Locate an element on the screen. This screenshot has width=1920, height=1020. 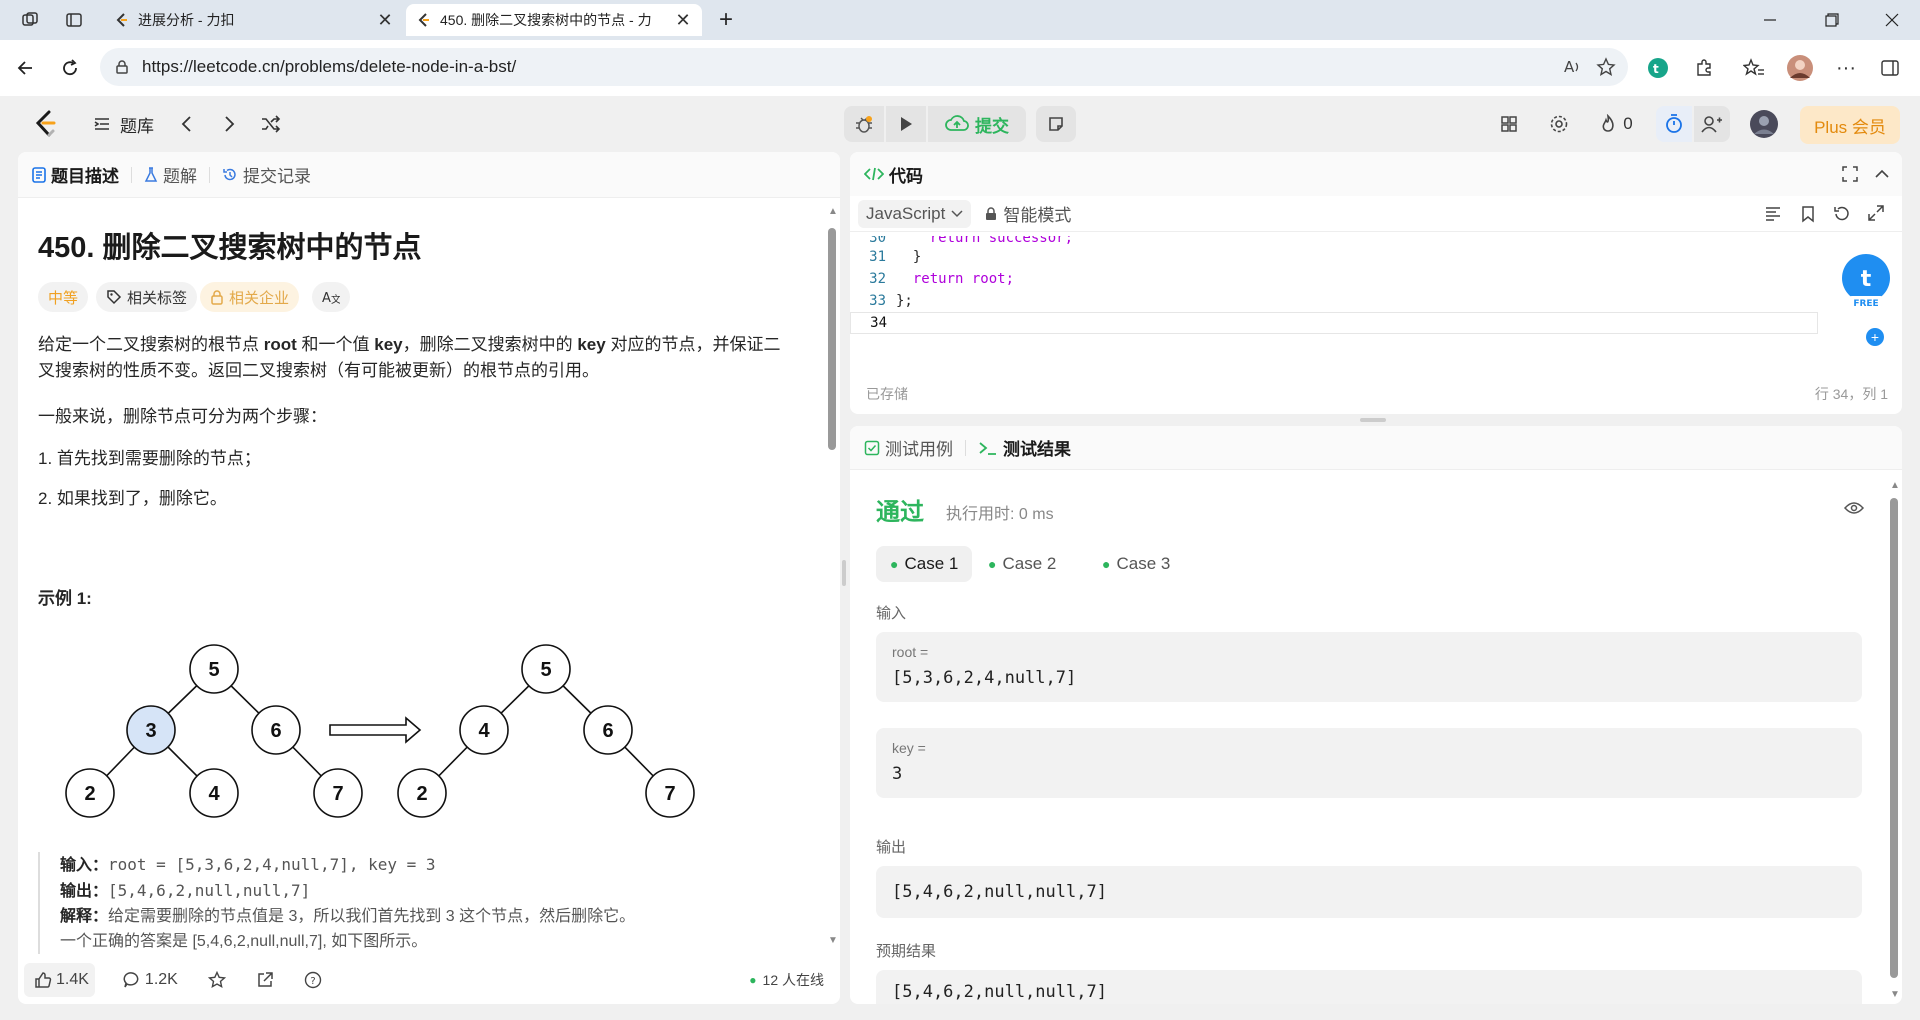
vertical-resize-handle is located at coordinates (844, 573).